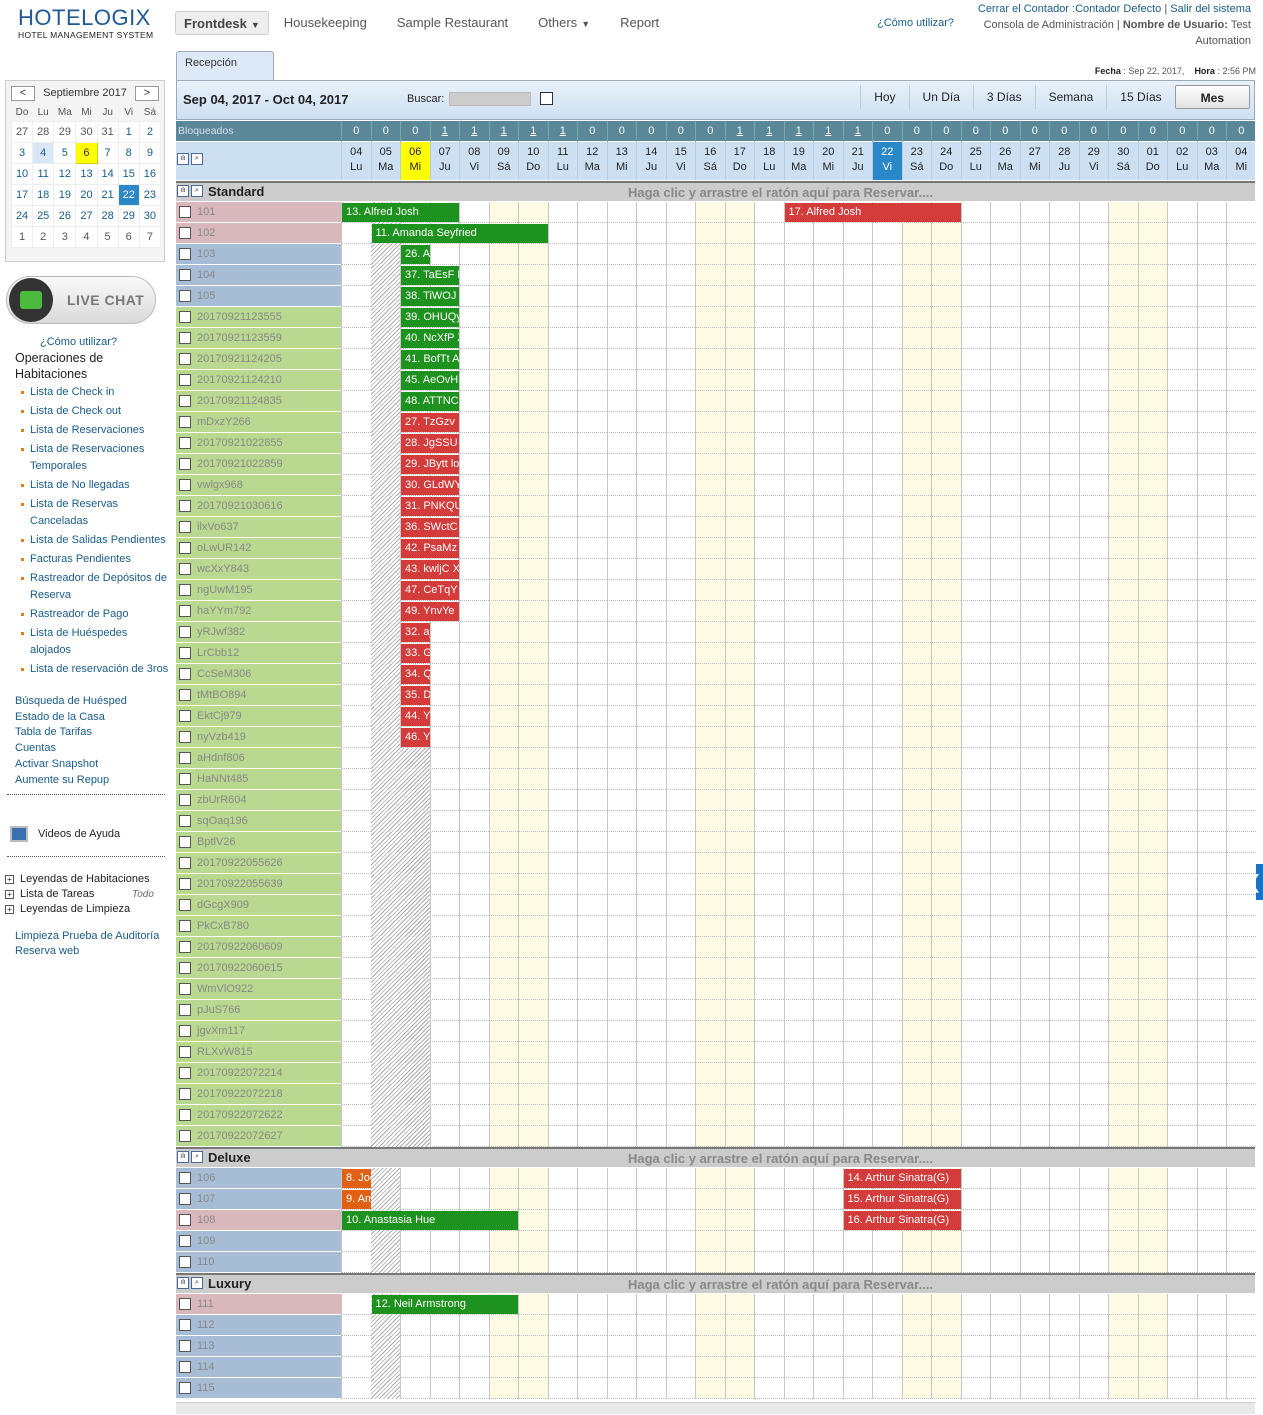 Image resolution: width=1263 pixels, height=1415 pixels. I want to click on room-label: 20170921123559, so click(258, 338).